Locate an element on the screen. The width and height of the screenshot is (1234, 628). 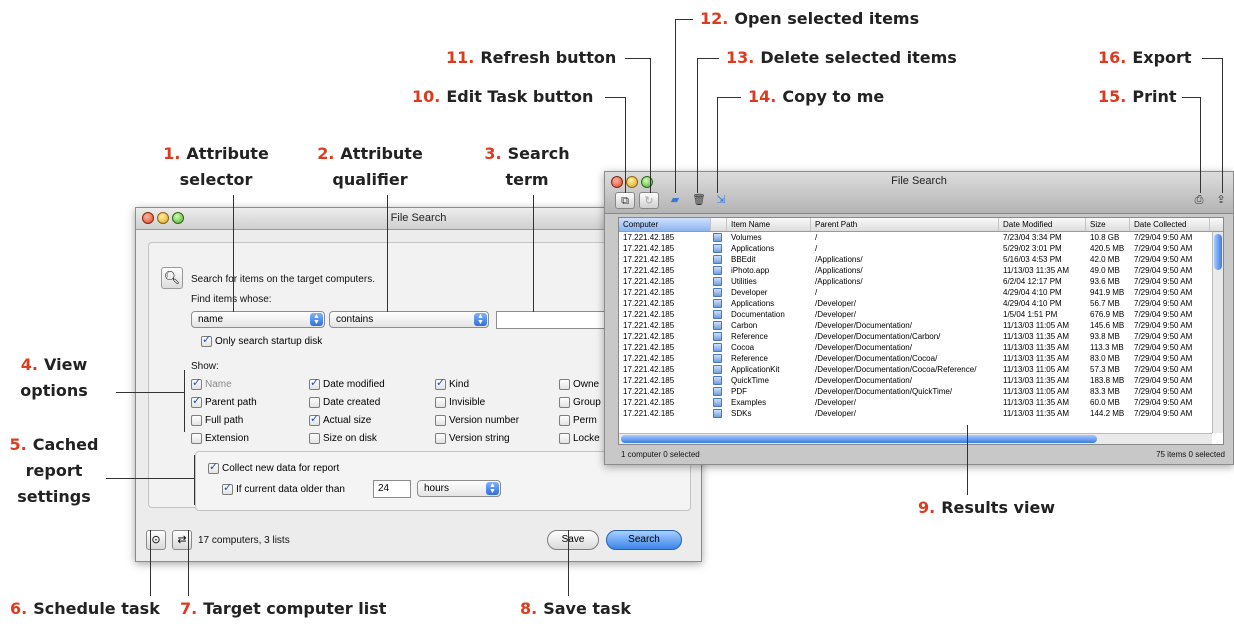
view-option-checkbox: Extension is located at coordinates (220, 438).